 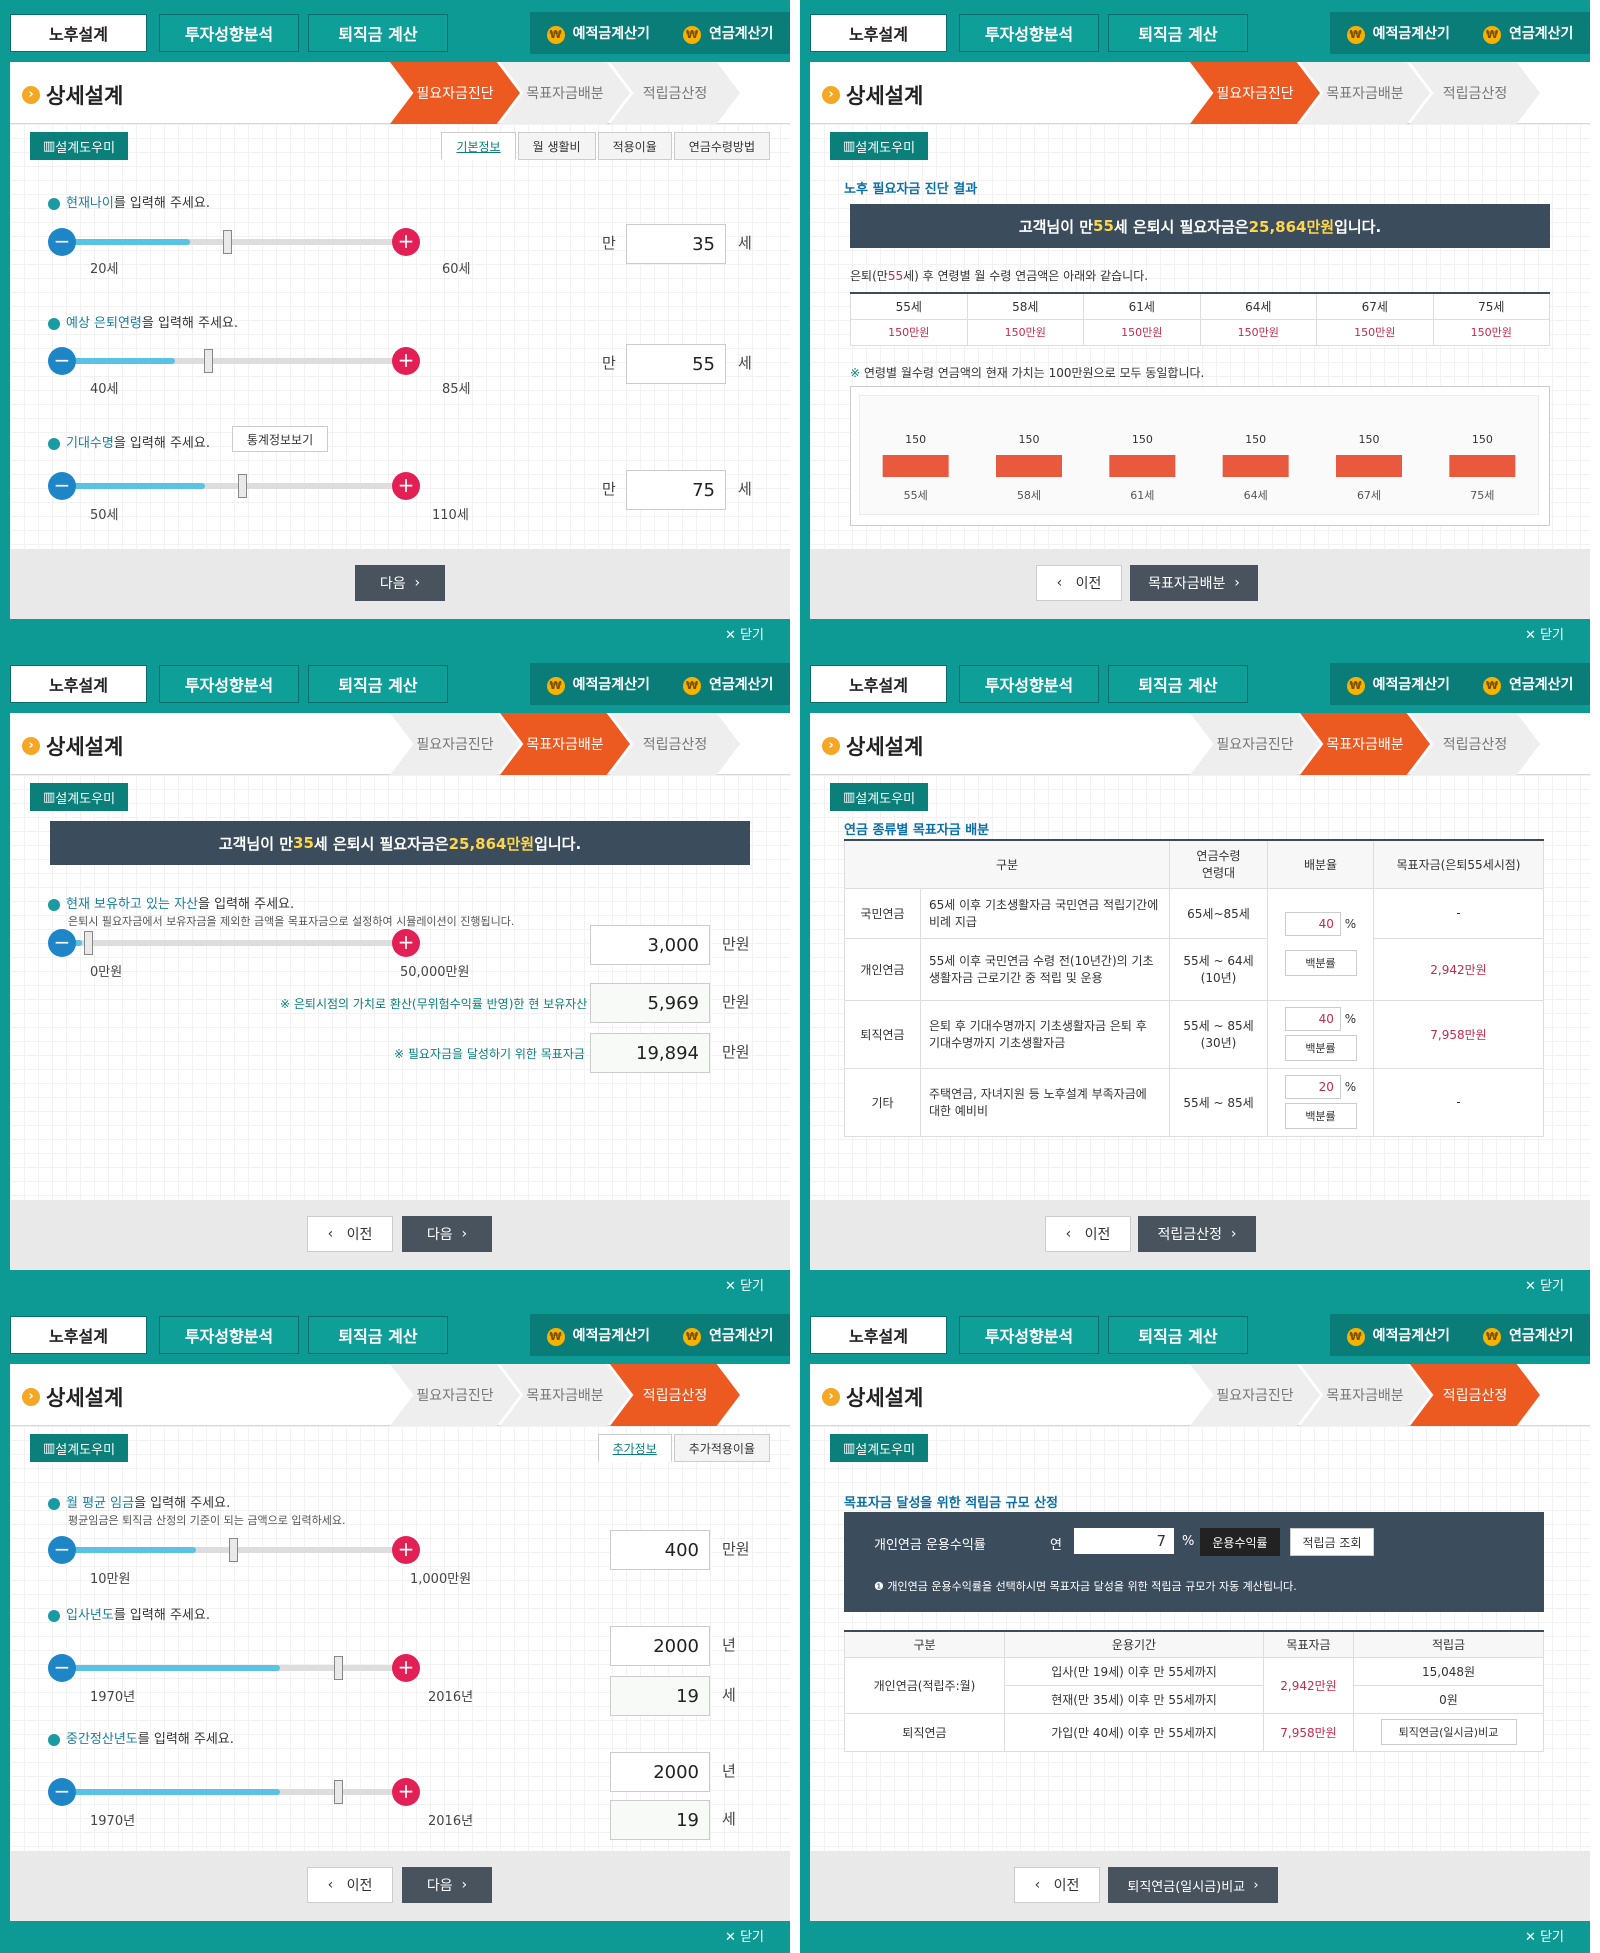 What do you see at coordinates (650, 945) in the screenshot?
I see `assets-input: 3,000` at bounding box center [650, 945].